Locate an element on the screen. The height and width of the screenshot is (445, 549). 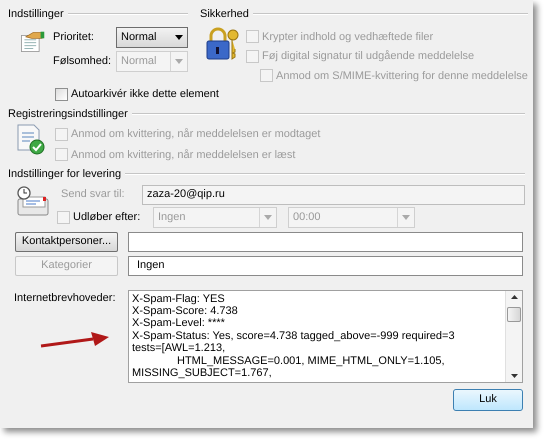
header-line: tests=[AWL=1.213, is located at coordinates (179, 348).